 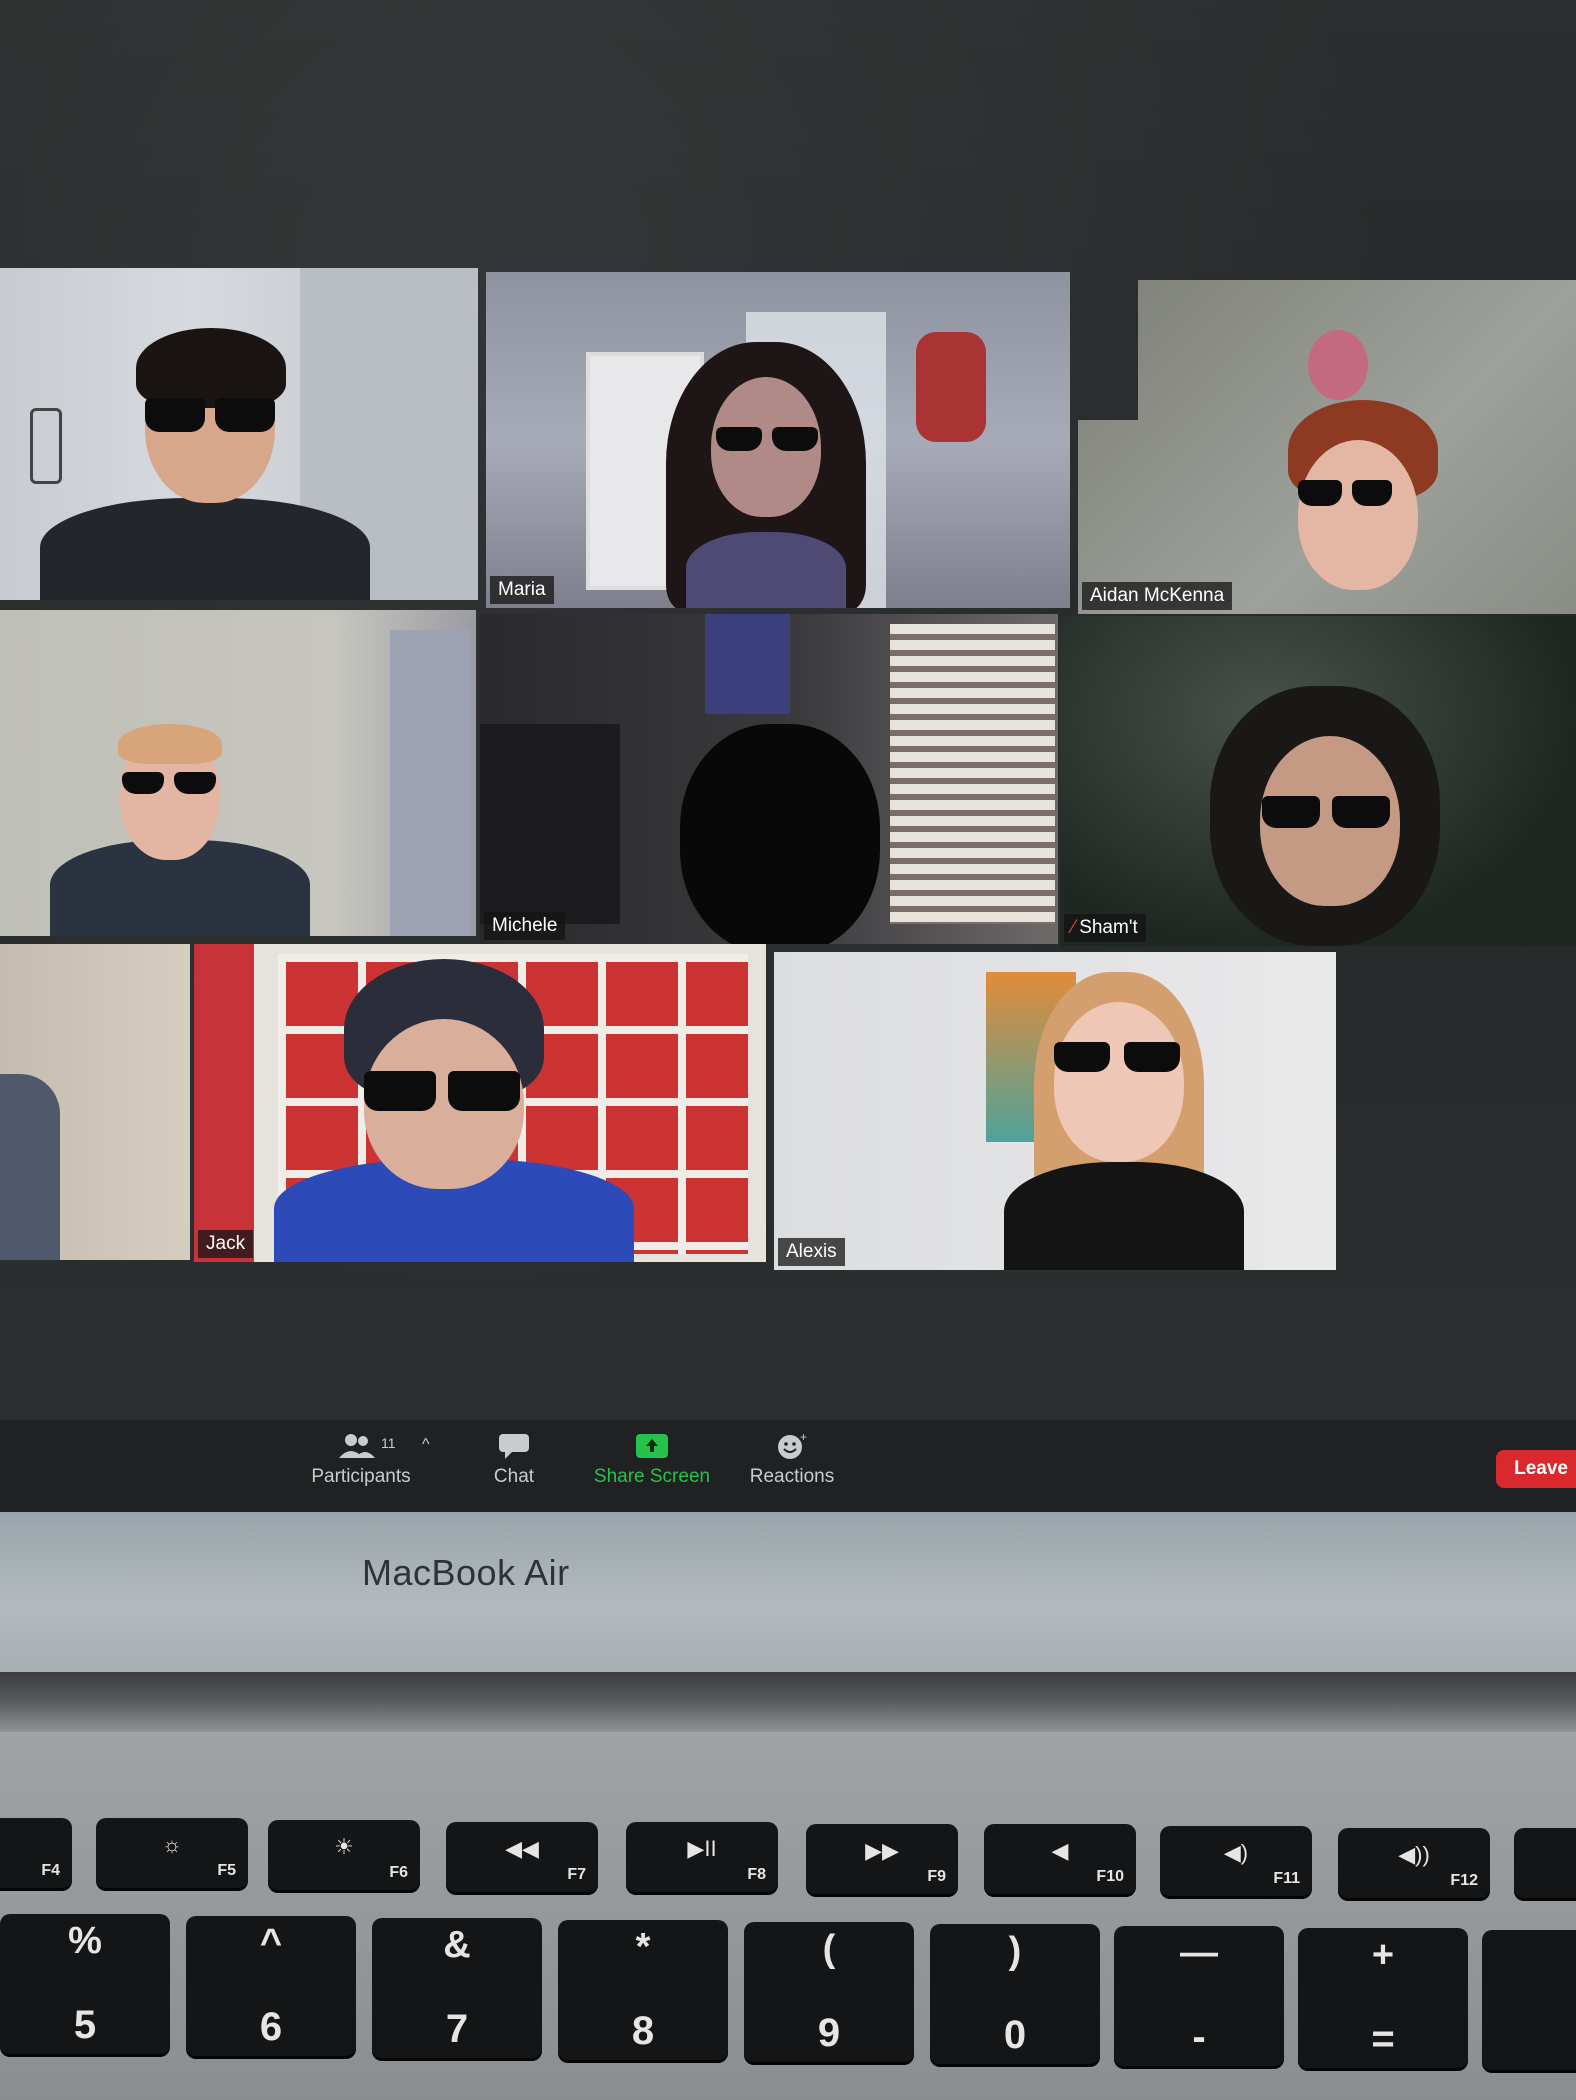 I want to click on participants-label: Participants, so click(x=361, y=1476).